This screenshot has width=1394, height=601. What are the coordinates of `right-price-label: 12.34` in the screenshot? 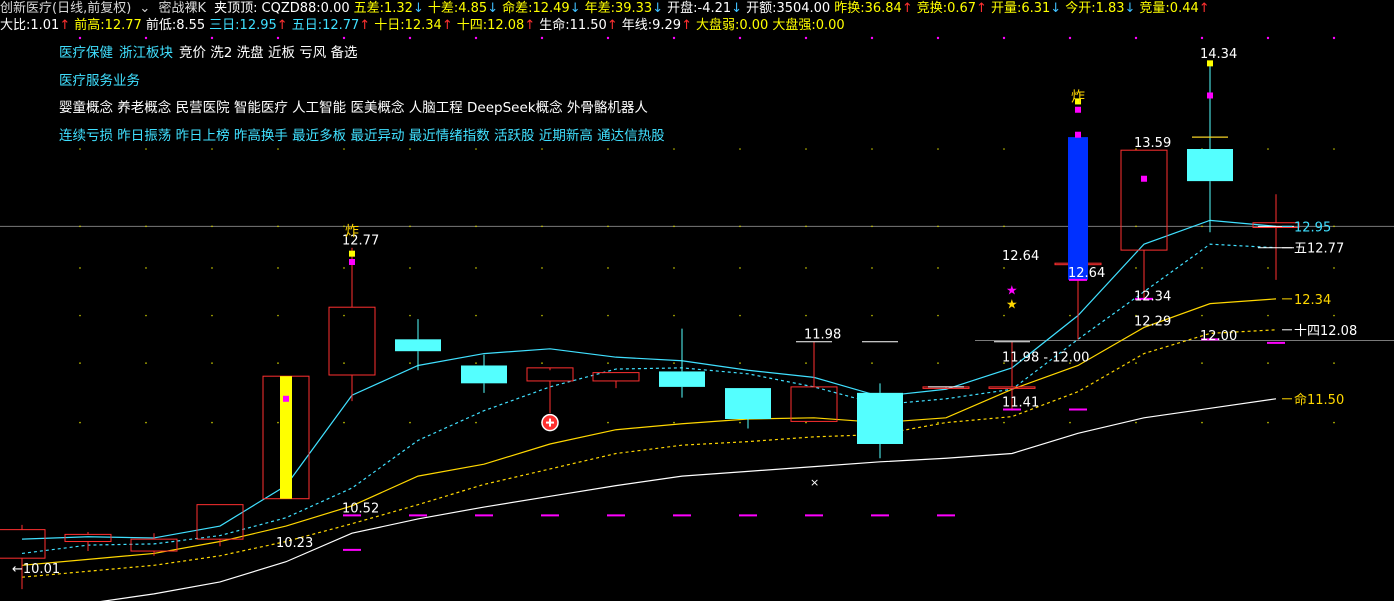 It's located at (1312, 300).